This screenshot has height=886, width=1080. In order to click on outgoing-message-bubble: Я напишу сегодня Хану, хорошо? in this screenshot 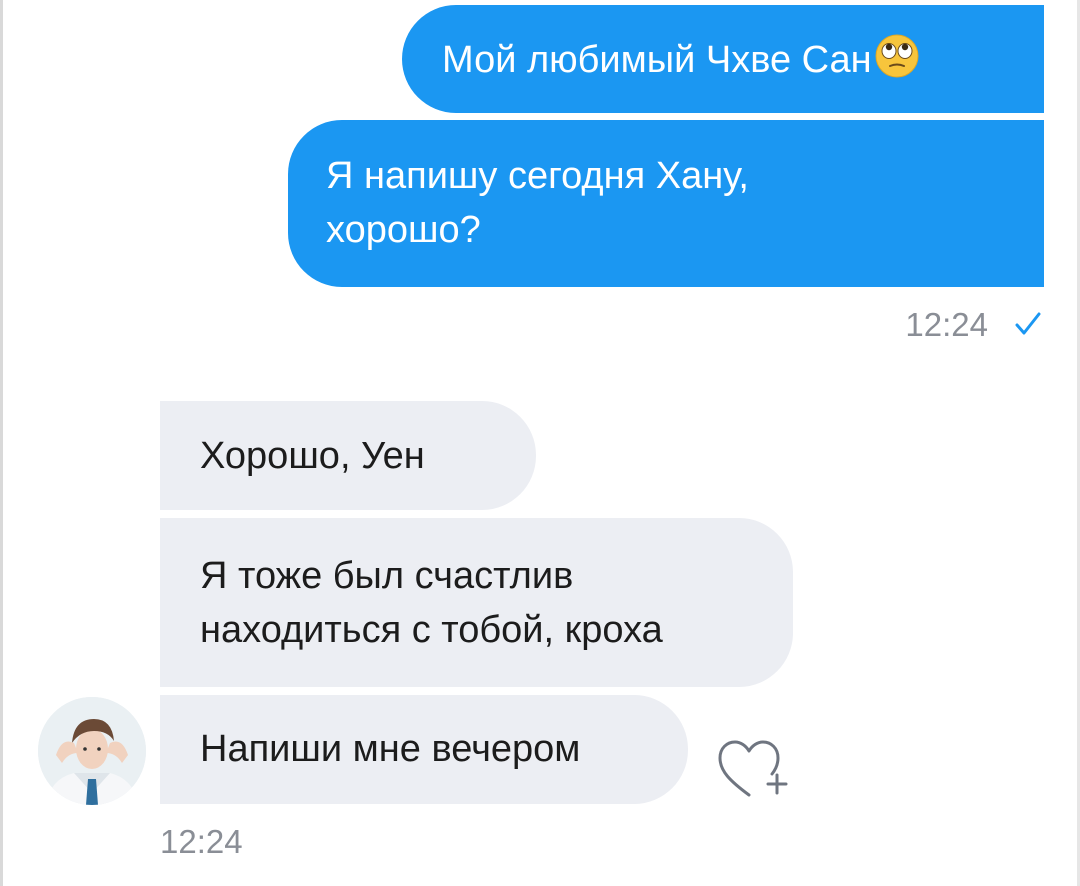, I will do `click(666, 203)`.